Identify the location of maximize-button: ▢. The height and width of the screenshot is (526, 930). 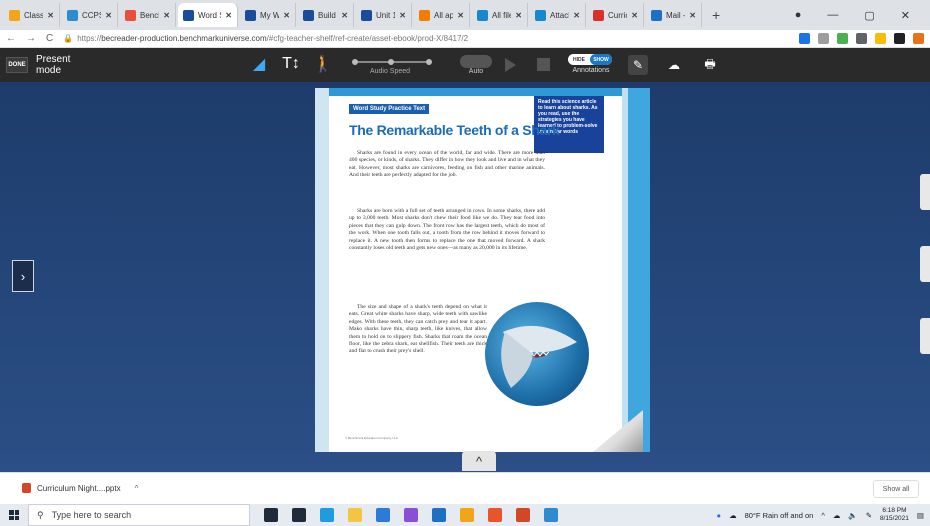
(869, 15).